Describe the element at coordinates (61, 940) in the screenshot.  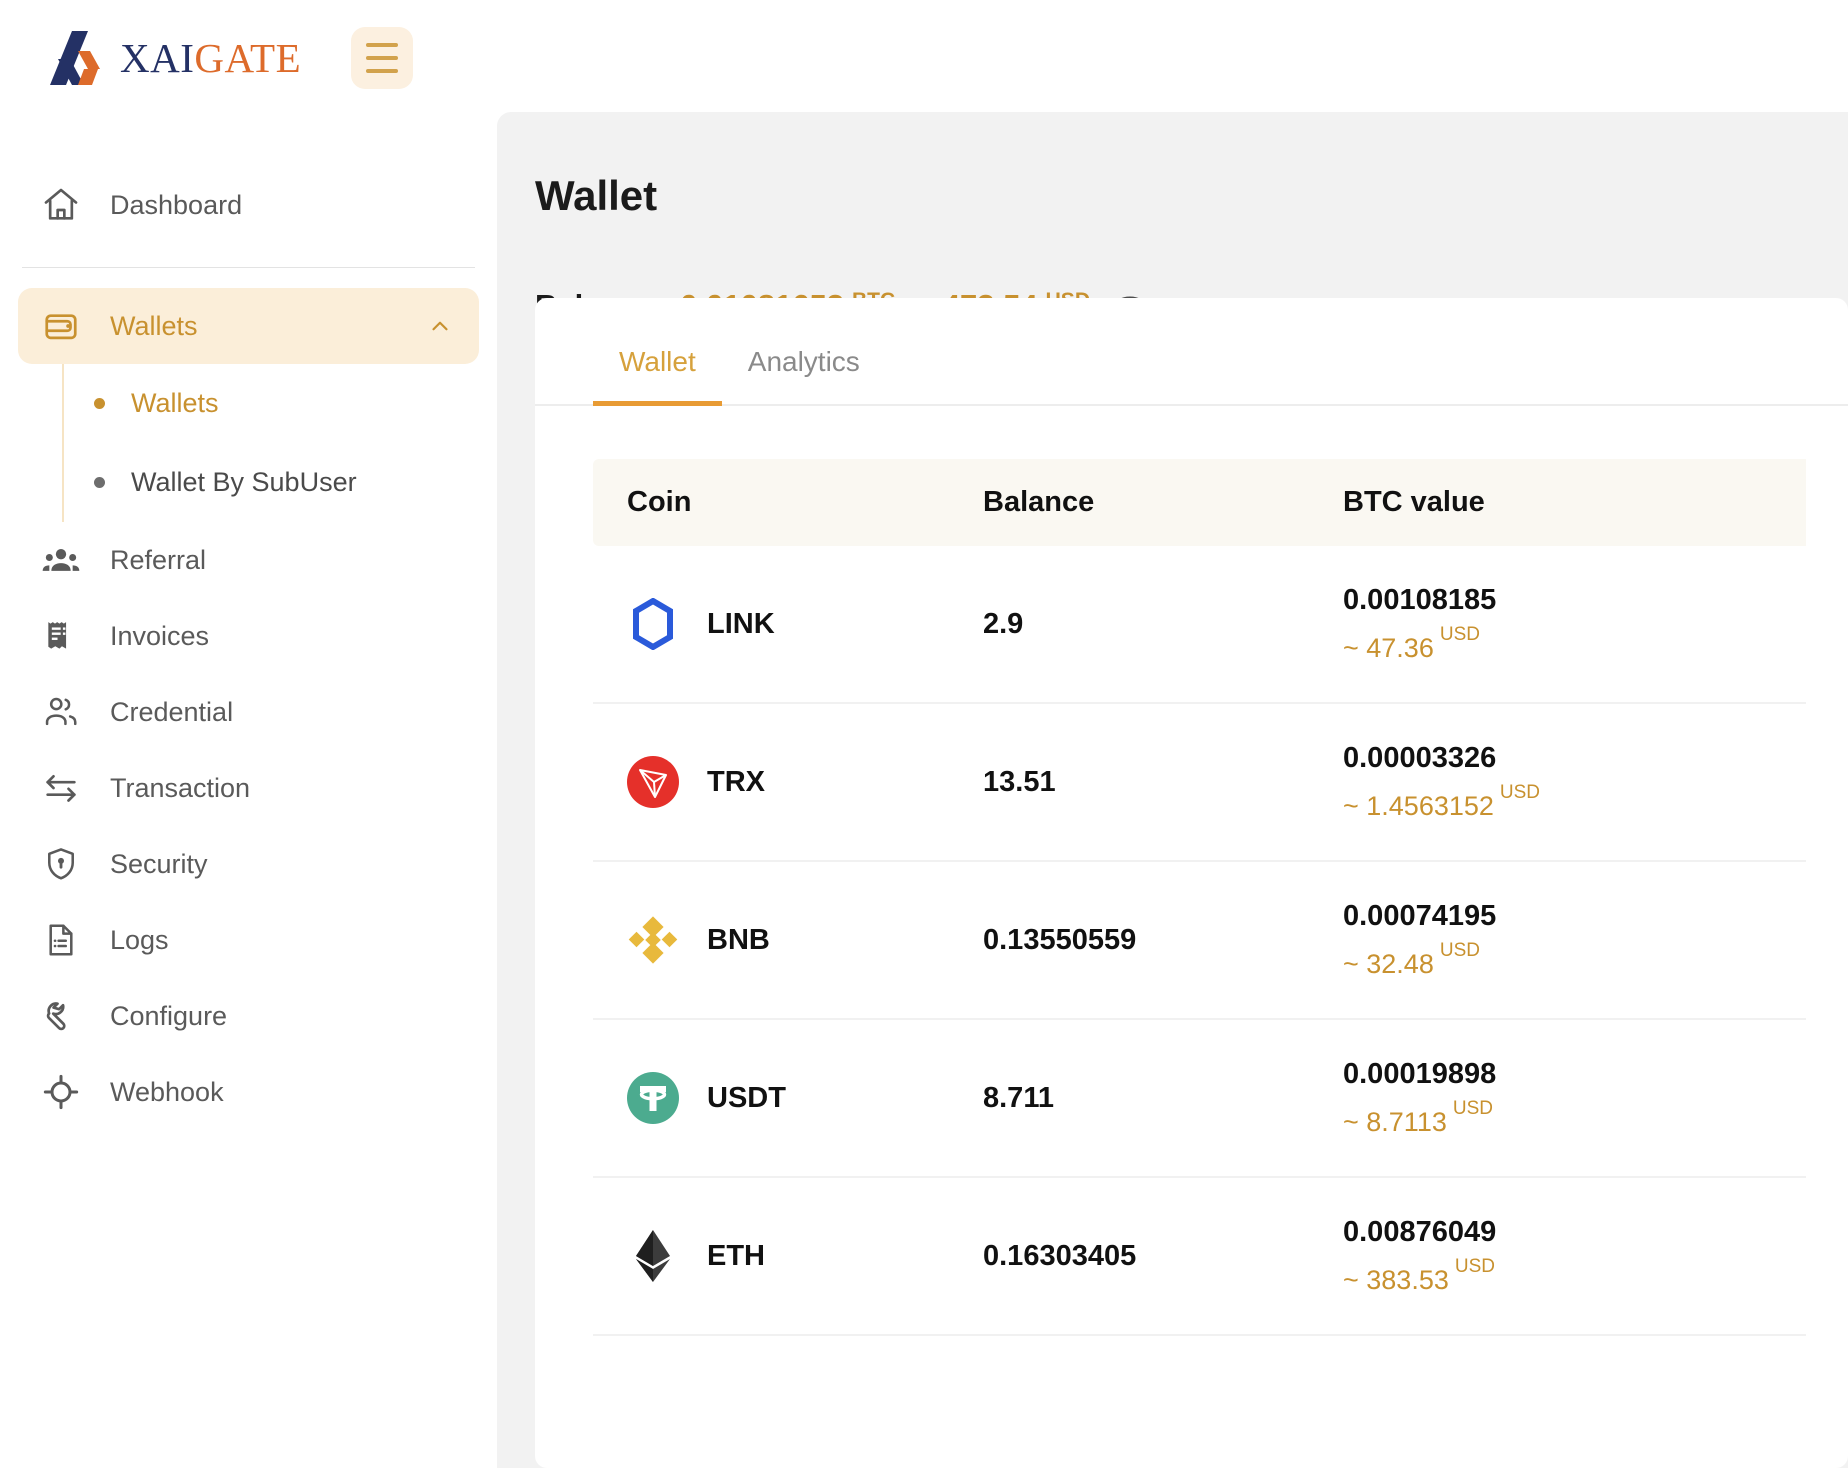
I see `document-lines-icon` at that location.